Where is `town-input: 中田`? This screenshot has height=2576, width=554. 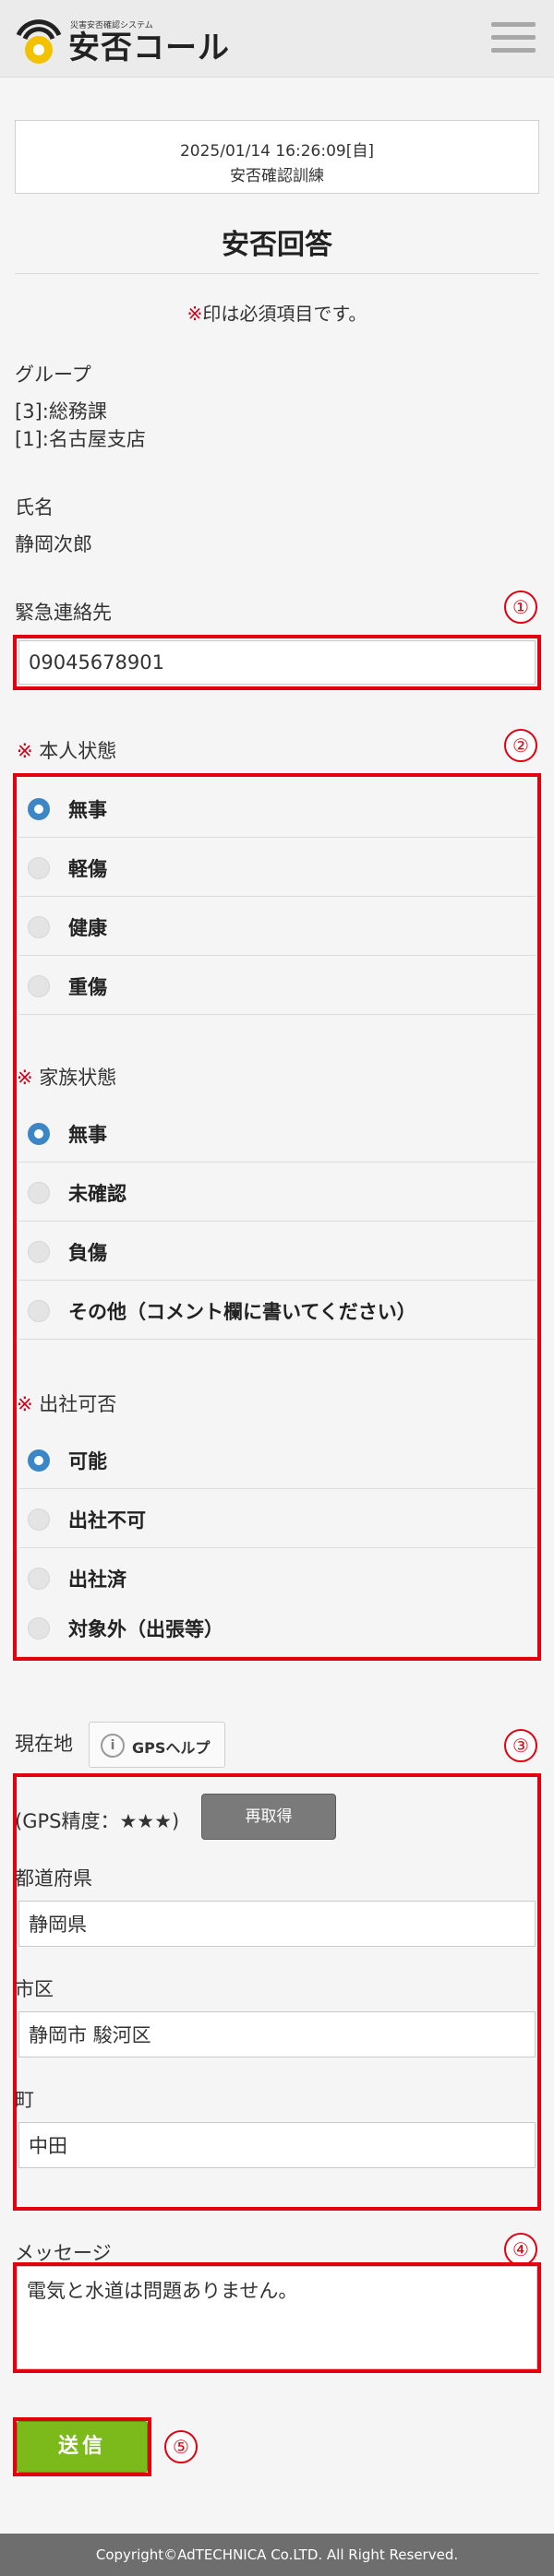 town-input: 中田 is located at coordinates (277, 2145).